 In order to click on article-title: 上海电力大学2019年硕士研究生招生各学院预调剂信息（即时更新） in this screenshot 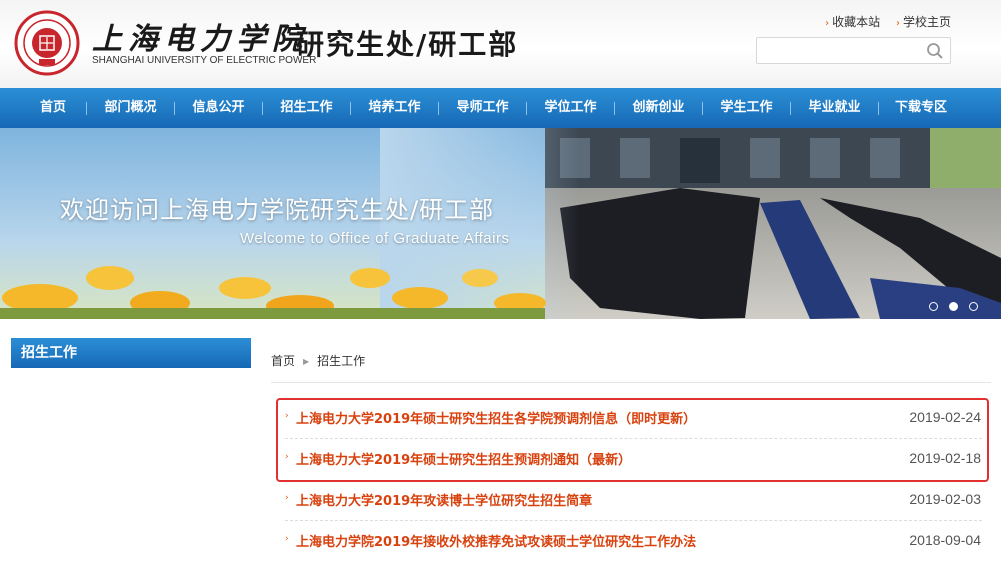, I will do `click(496, 417)`.